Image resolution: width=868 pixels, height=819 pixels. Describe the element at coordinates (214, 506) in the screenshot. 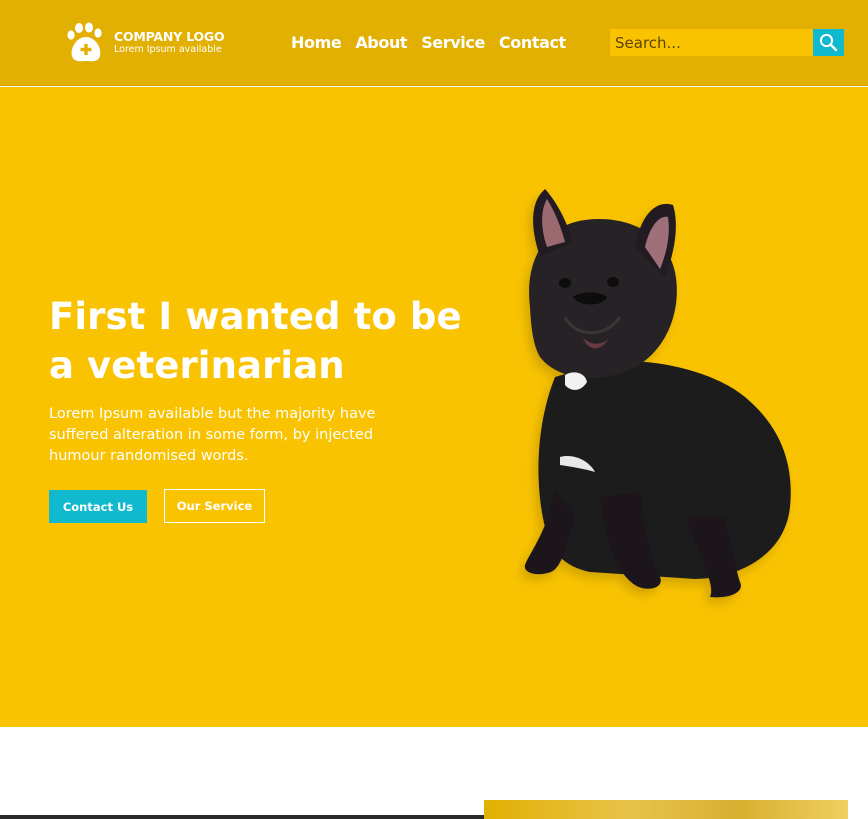

I see `our-service-button: Our Service` at that location.